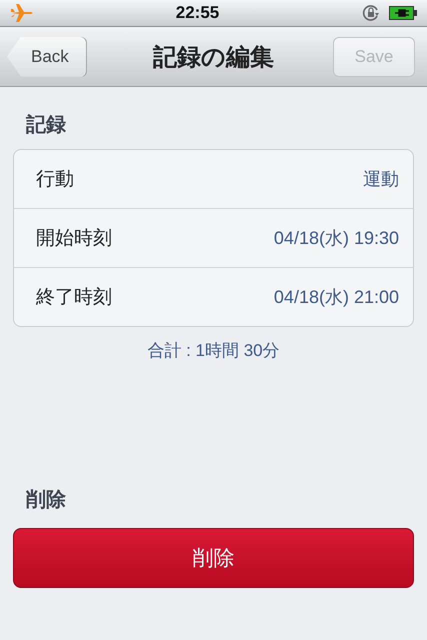  Describe the element at coordinates (213, 350) in the screenshot. I see `total-duration: 合計 : 1時間 30分` at that location.